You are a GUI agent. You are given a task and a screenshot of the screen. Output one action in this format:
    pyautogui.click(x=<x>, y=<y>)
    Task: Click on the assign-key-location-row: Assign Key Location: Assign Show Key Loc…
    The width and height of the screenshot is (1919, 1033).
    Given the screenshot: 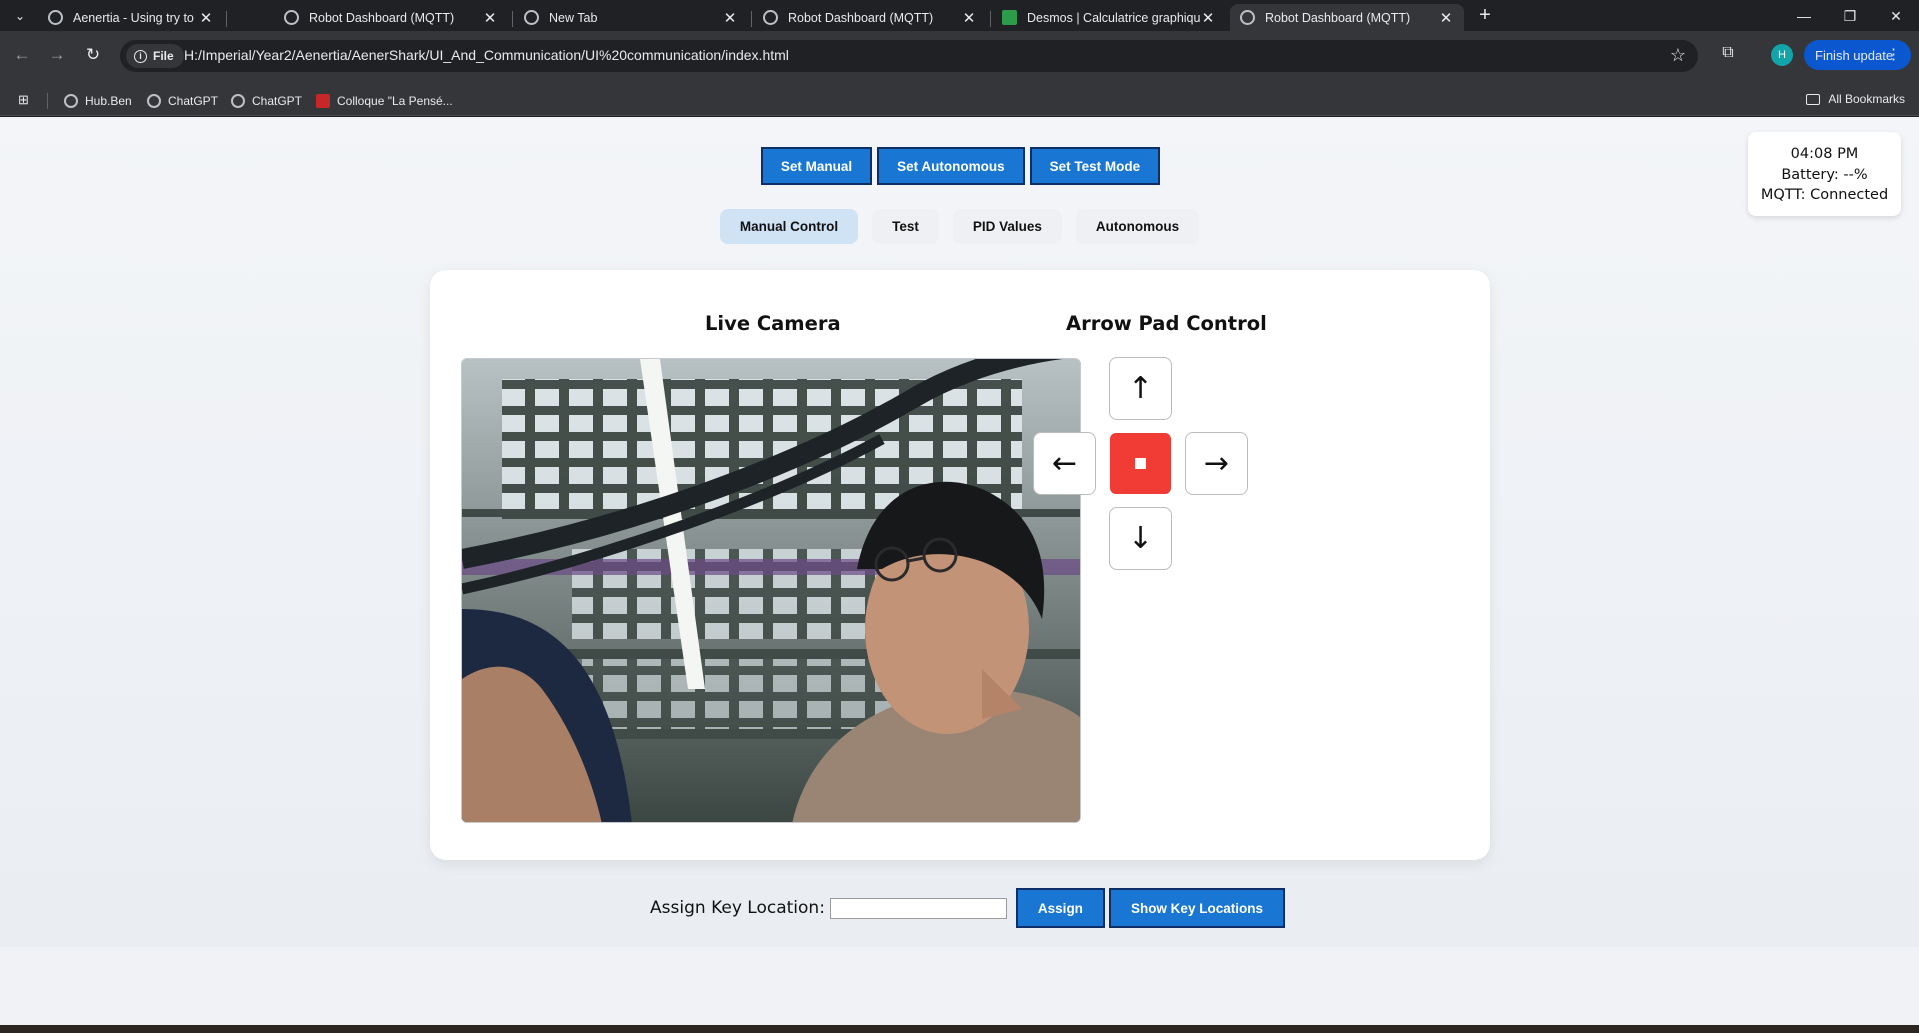 What is the action you would take?
    pyautogui.click(x=959, y=908)
    